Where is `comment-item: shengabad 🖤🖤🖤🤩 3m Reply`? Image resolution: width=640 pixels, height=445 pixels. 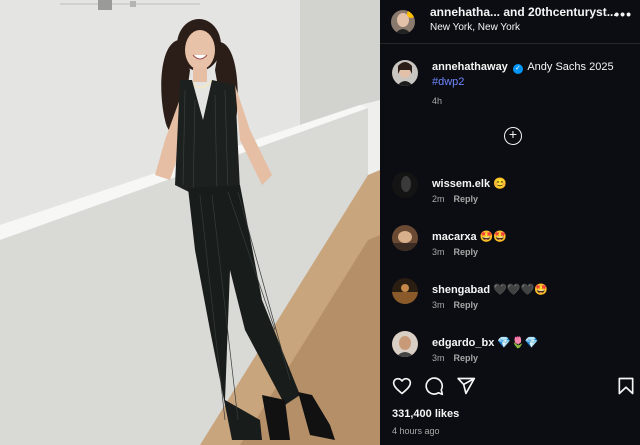
comment-item: shengabad 🖤🖤🖤🤩 3m Reply is located at coordinates (510, 298).